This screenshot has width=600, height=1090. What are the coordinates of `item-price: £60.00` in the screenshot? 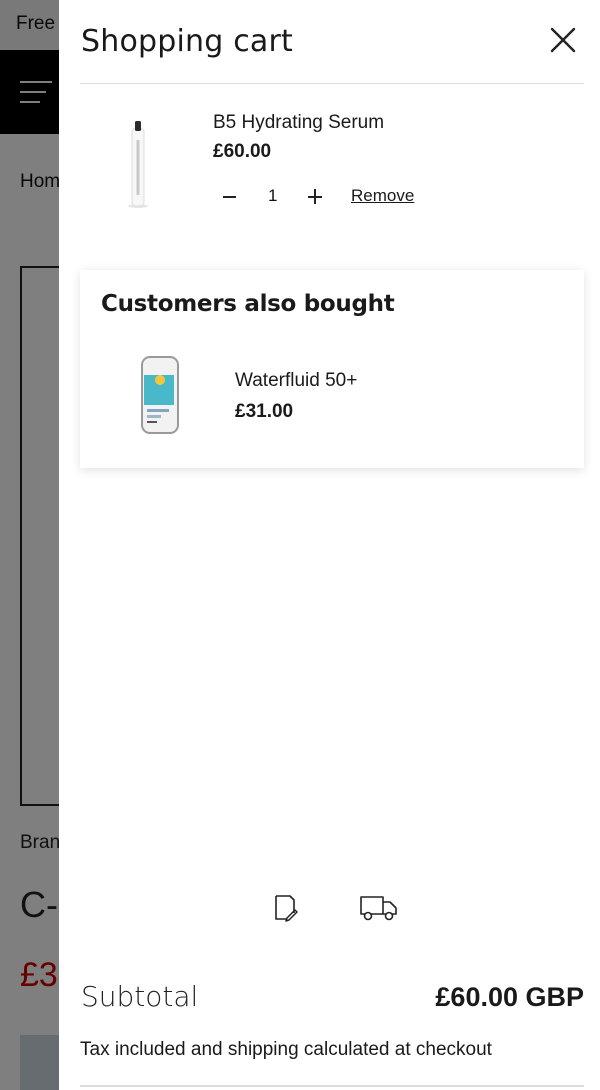 It's located at (242, 151).